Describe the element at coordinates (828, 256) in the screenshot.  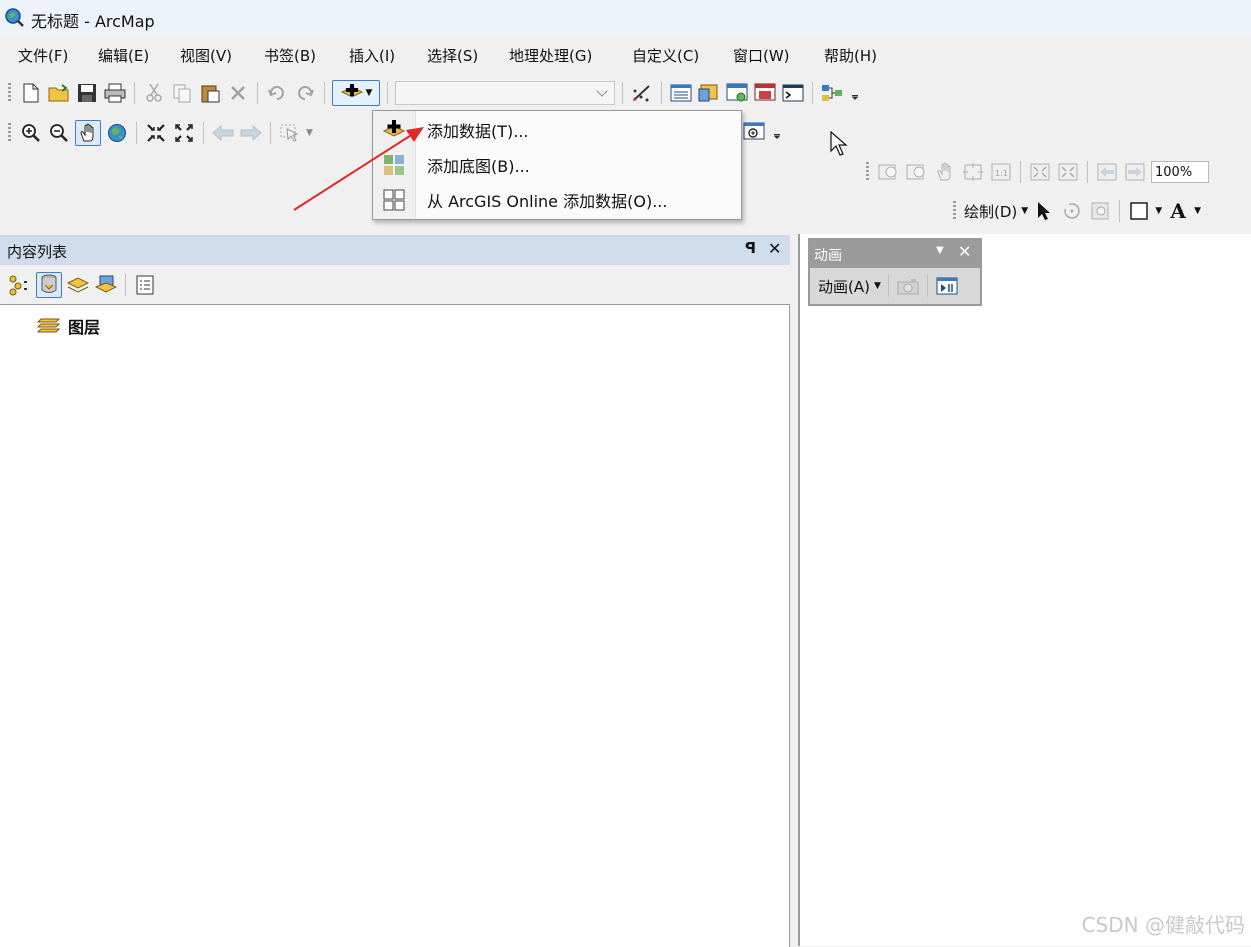
I see `animation-window-title: 动画` at that location.